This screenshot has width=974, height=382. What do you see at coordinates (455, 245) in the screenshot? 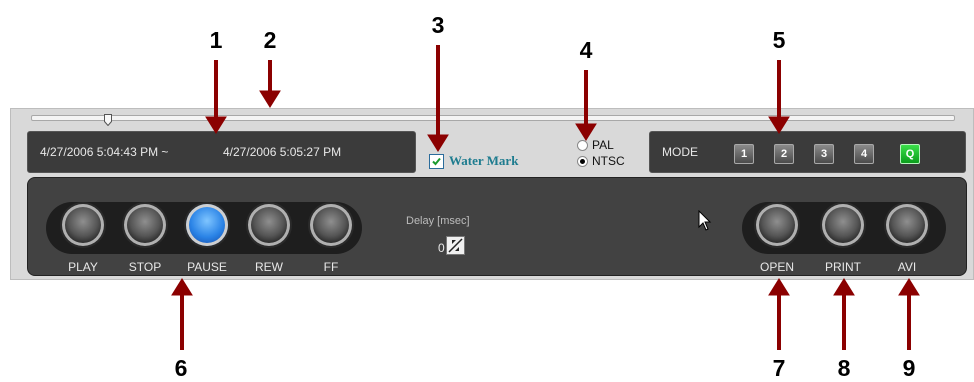
I see `spin-arrows-icon` at bounding box center [455, 245].